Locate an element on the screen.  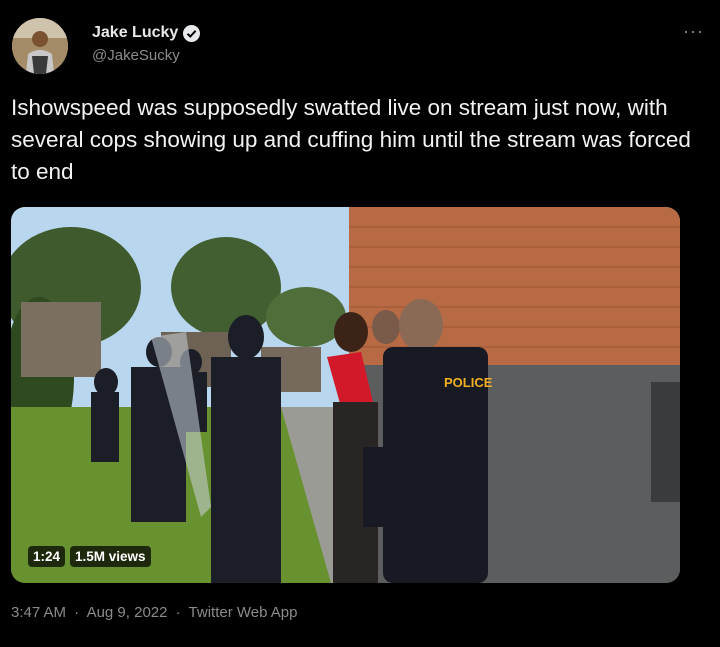
tweet-header: Jake Lucky @JakeSucky ··· is located at coordinates (359, 48).